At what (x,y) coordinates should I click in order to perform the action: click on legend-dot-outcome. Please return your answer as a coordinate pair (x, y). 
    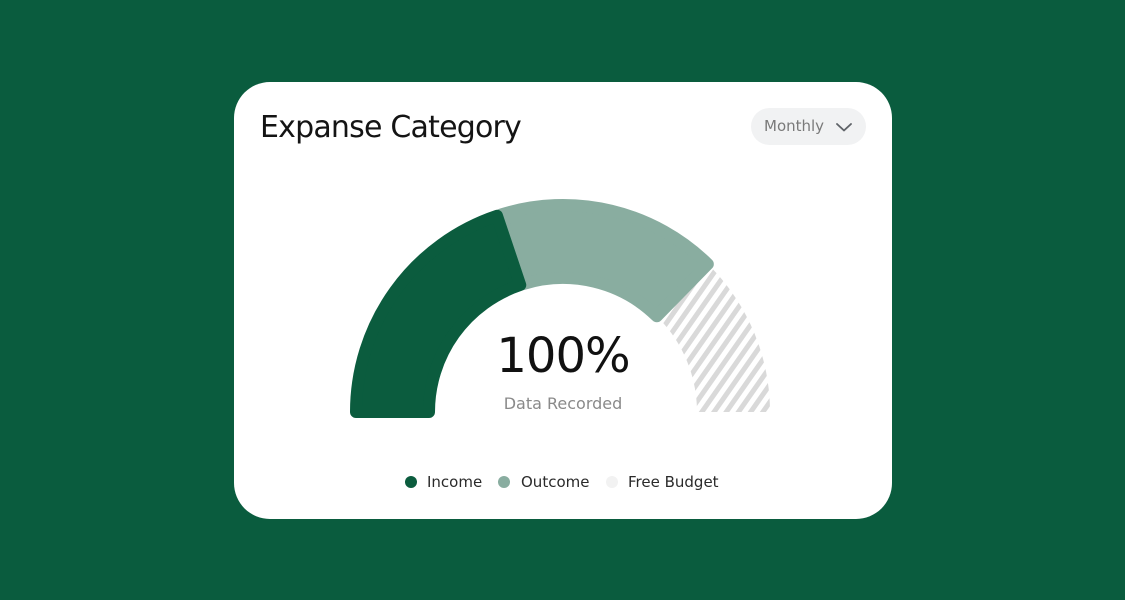
    Looking at the image, I should click on (504, 482).